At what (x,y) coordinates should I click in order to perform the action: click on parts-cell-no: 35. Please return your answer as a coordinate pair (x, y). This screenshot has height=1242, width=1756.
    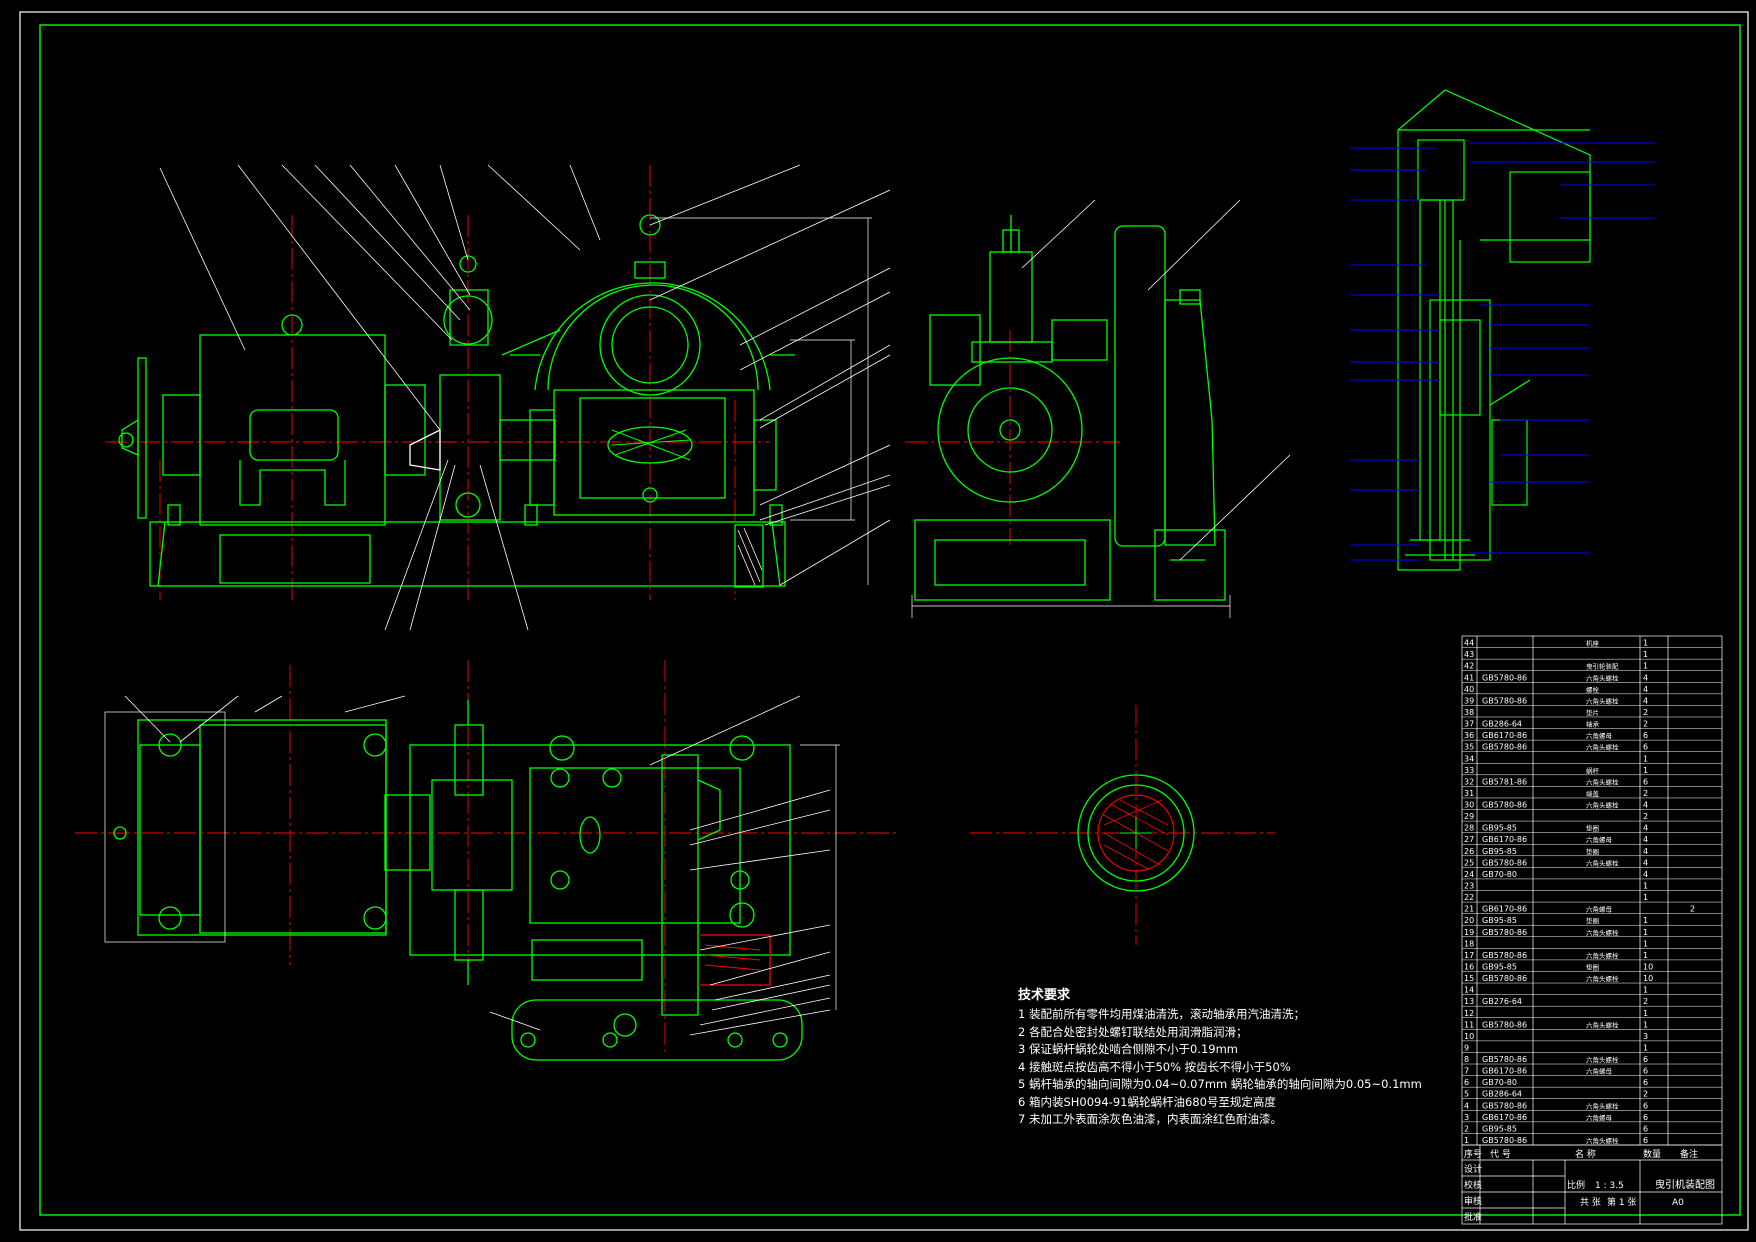
    Looking at the image, I should click on (1469, 747).